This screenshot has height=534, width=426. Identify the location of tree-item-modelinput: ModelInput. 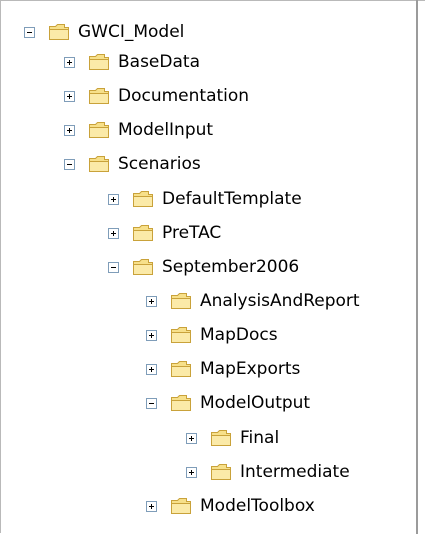
(138, 130).